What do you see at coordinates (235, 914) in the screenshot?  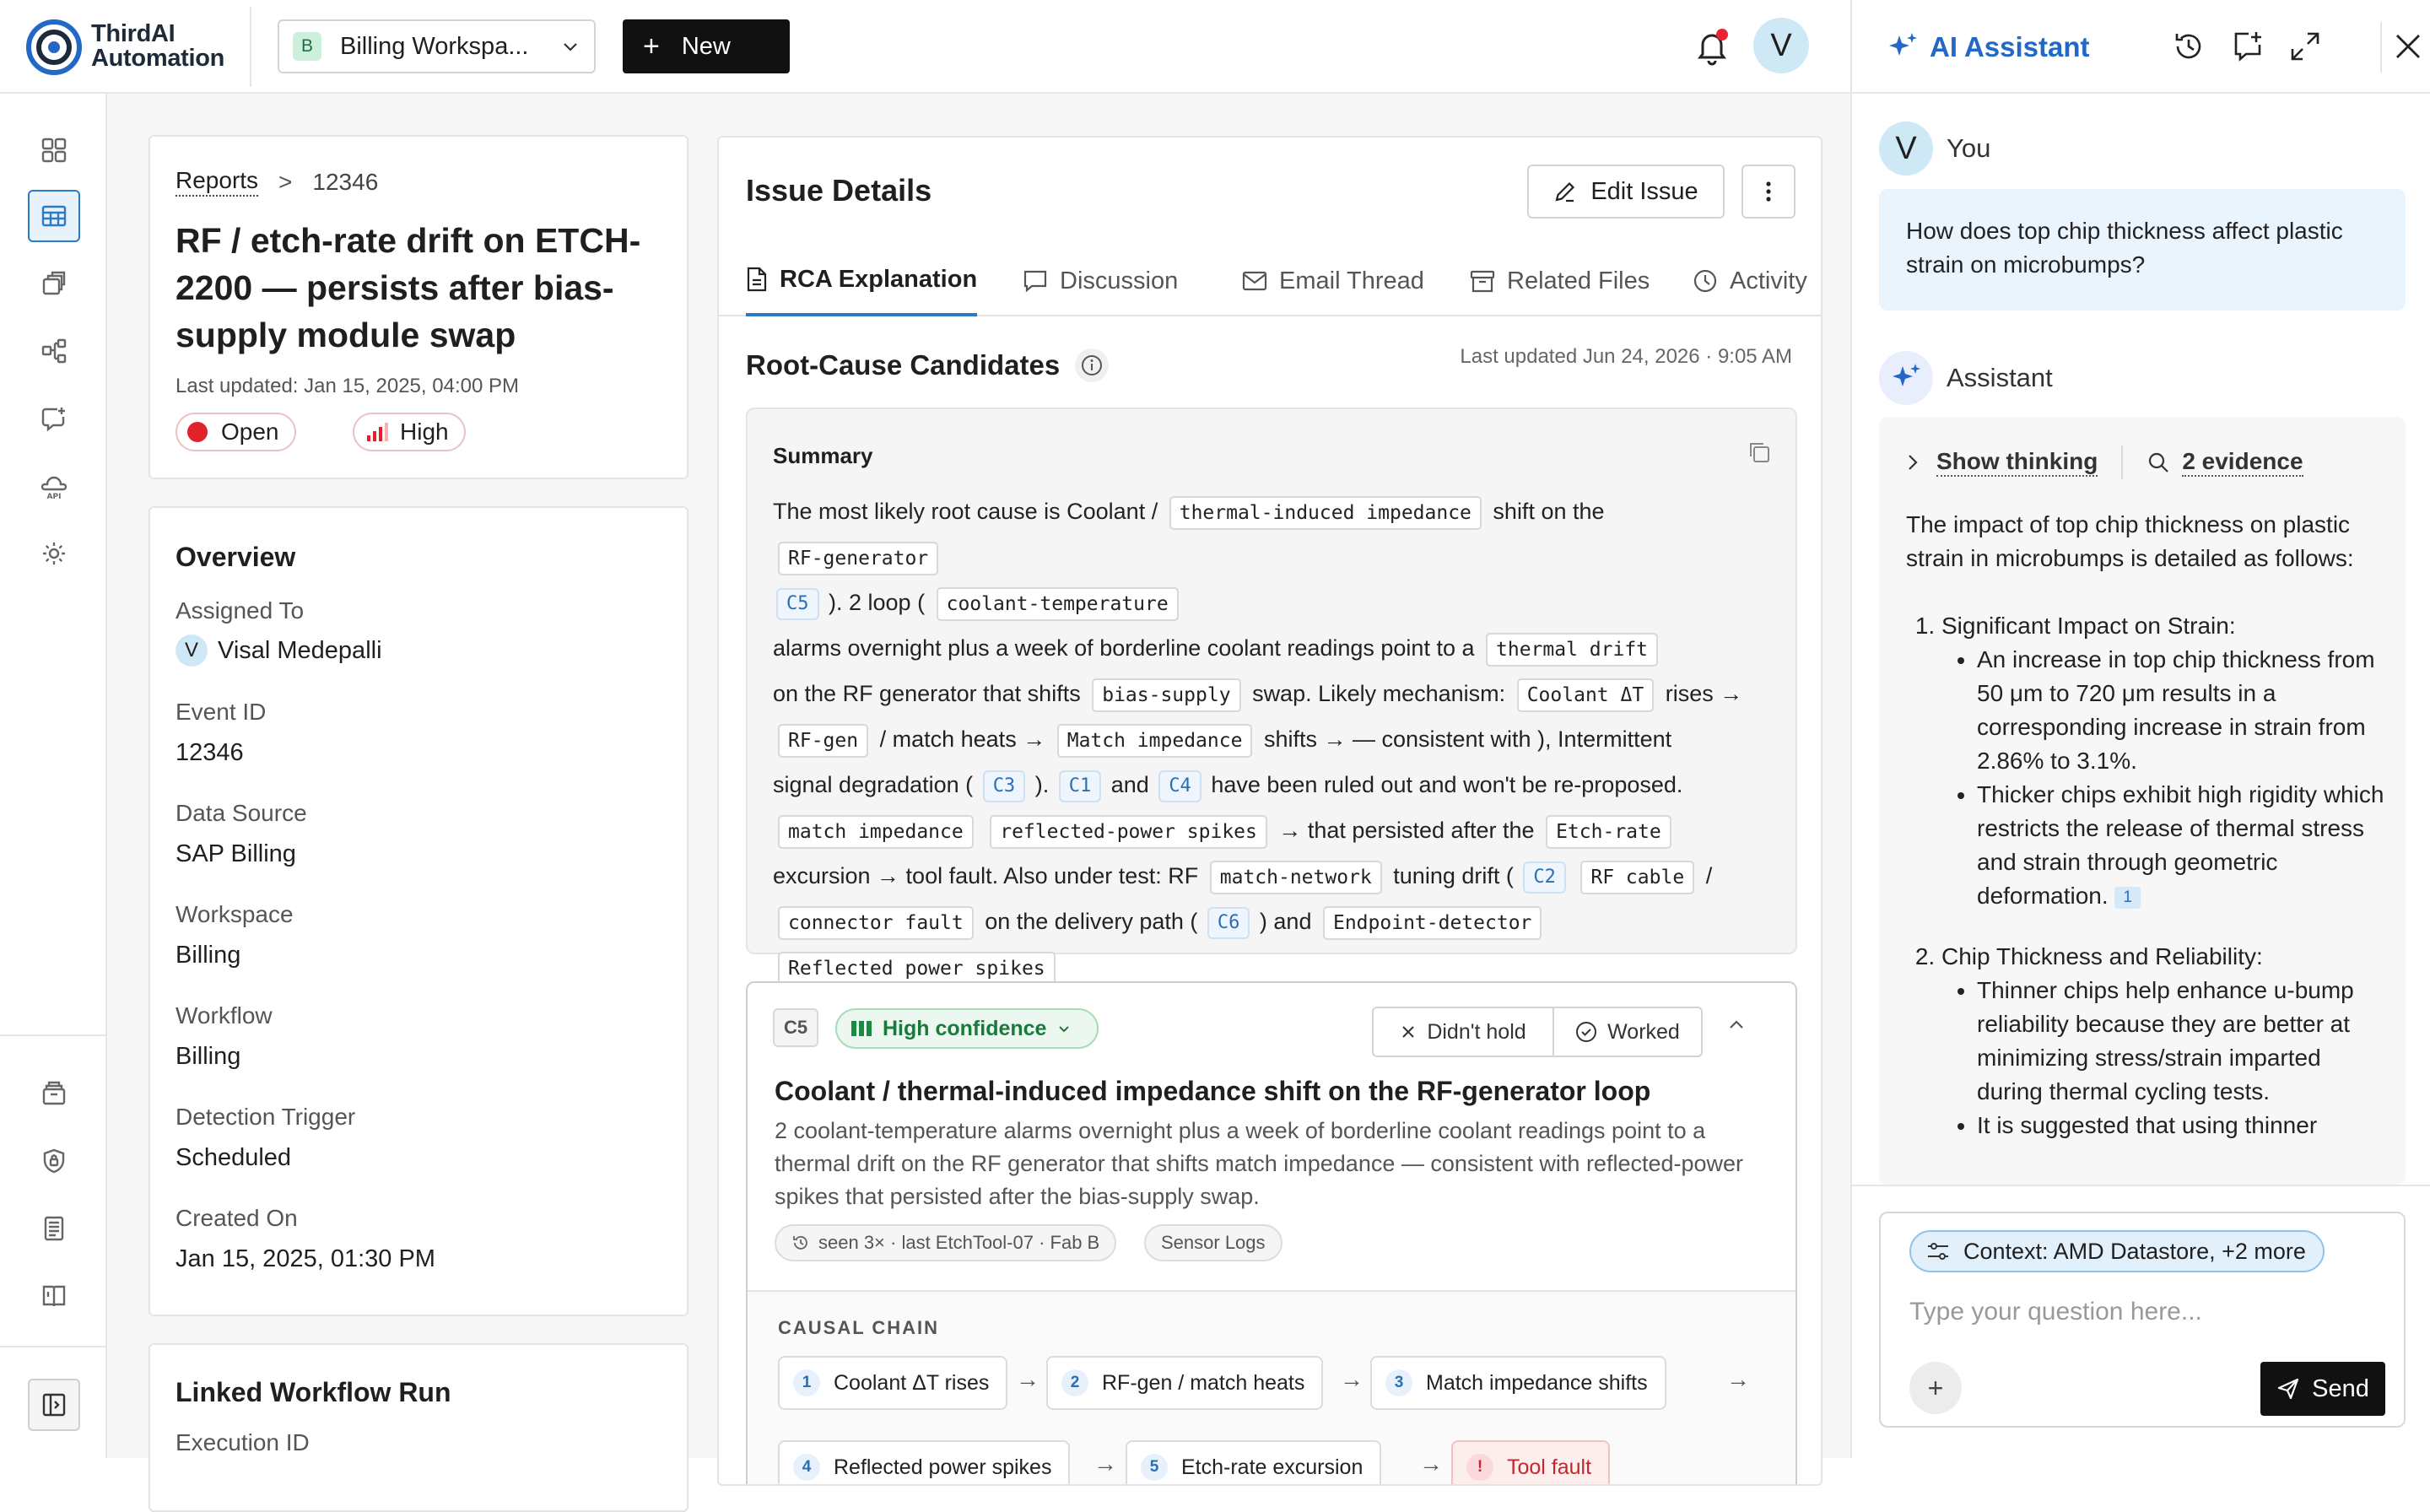 I see `workspace-label: Workspace` at bounding box center [235, 914].